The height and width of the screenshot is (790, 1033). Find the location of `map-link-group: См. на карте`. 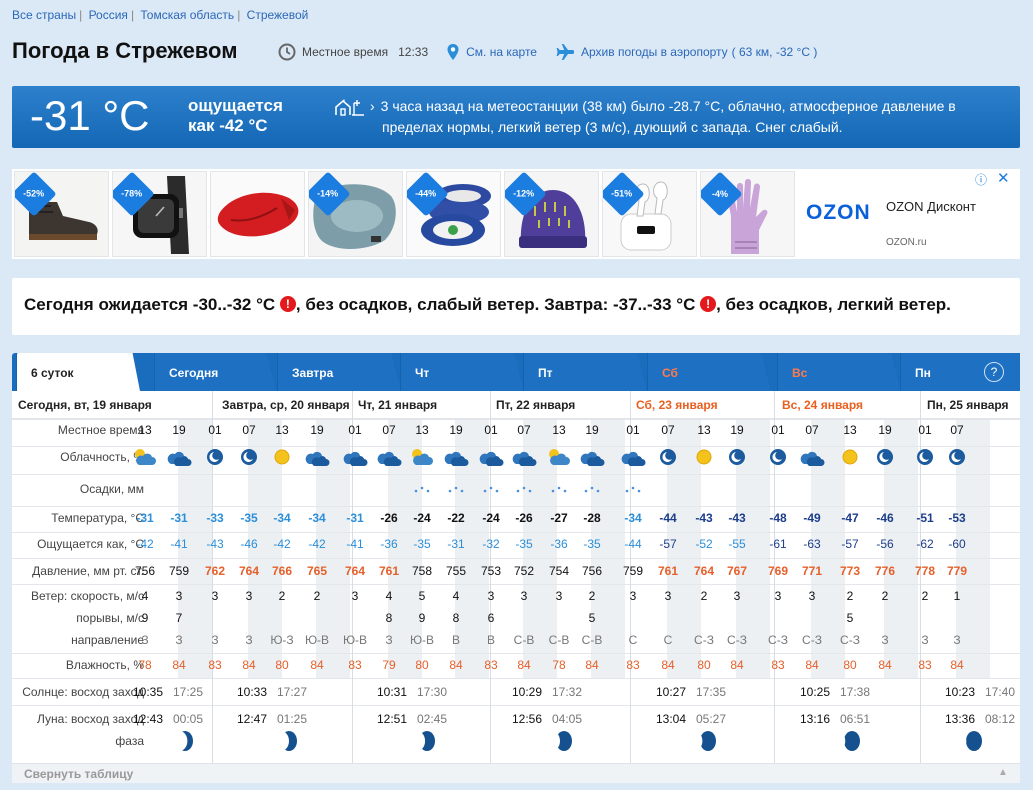

map-link-group: См. на карте is located at coordinates (491, 52).